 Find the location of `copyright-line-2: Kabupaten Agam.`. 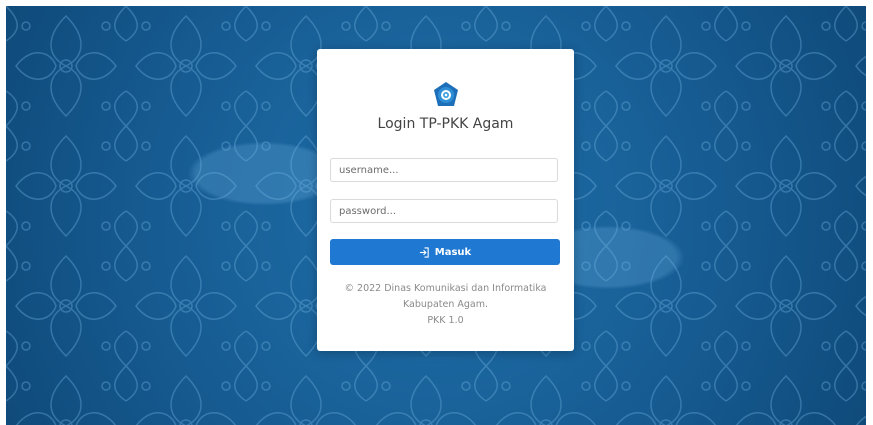

copyright-line-2: Kabupaten Agam. is located at coordinates (445, 304).